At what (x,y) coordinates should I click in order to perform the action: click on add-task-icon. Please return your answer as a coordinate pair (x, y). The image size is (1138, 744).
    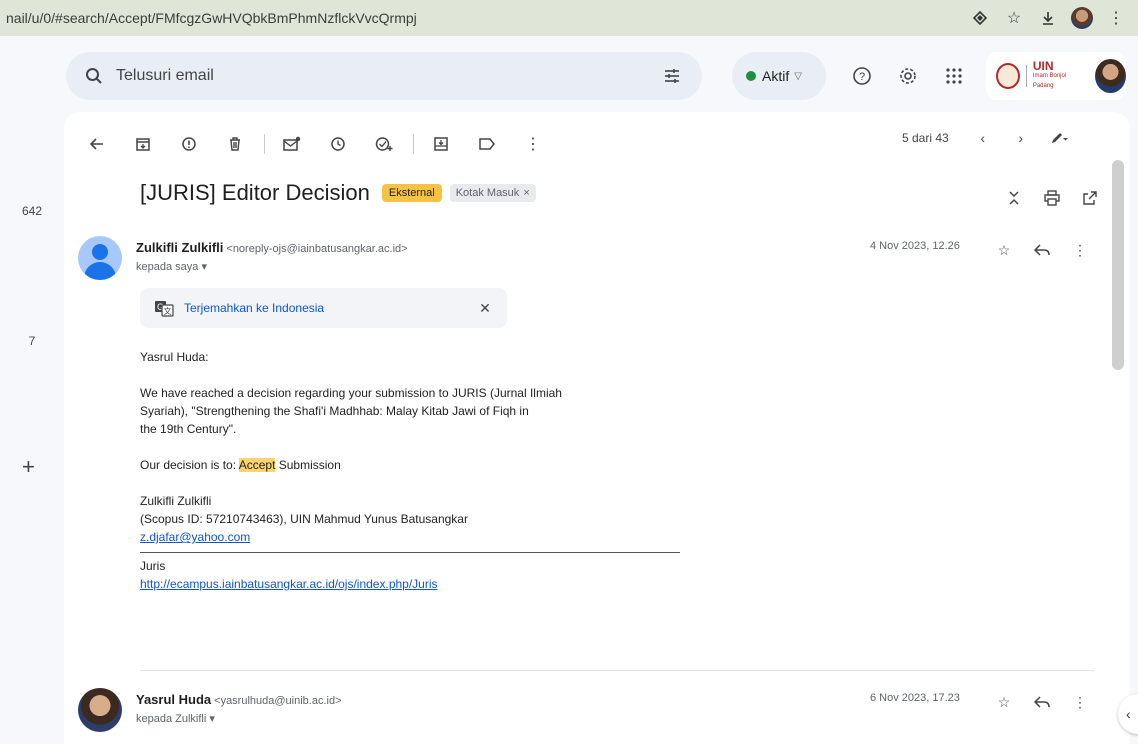
    Looking at the image, I should click on (384, 144).